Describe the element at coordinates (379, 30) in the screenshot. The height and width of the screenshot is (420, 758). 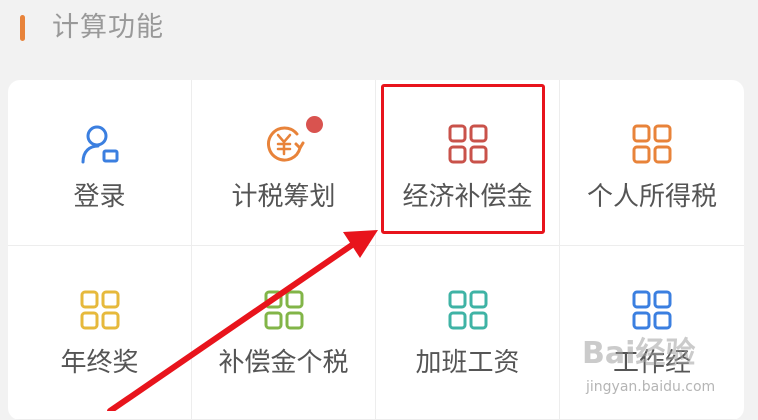
I see `section-header: 计算功能` at that location.